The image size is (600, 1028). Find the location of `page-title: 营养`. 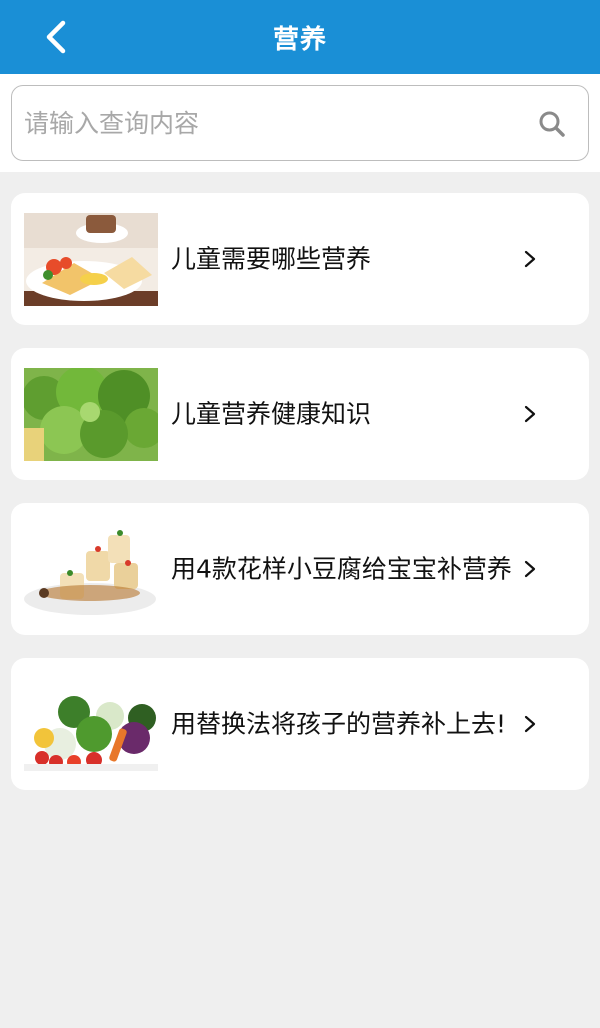

page-title: 营养 is located at coordinates (299, 39).